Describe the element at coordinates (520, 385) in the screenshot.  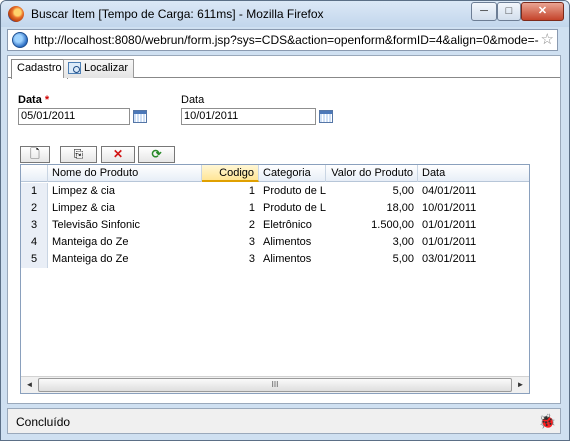
I see `scroll-right-icon: ►` at that location.